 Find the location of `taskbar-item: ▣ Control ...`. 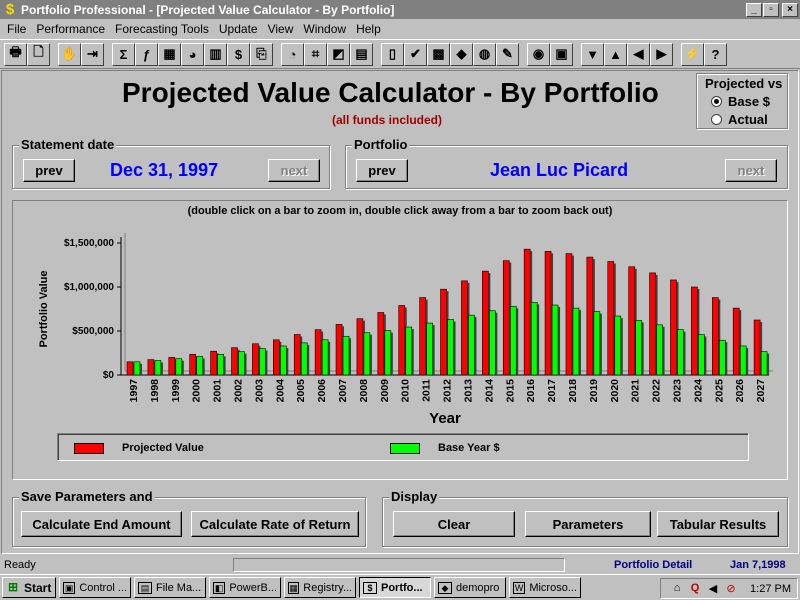

taskbar-item: ▣ Control ... is located at coordinates (95, 587).